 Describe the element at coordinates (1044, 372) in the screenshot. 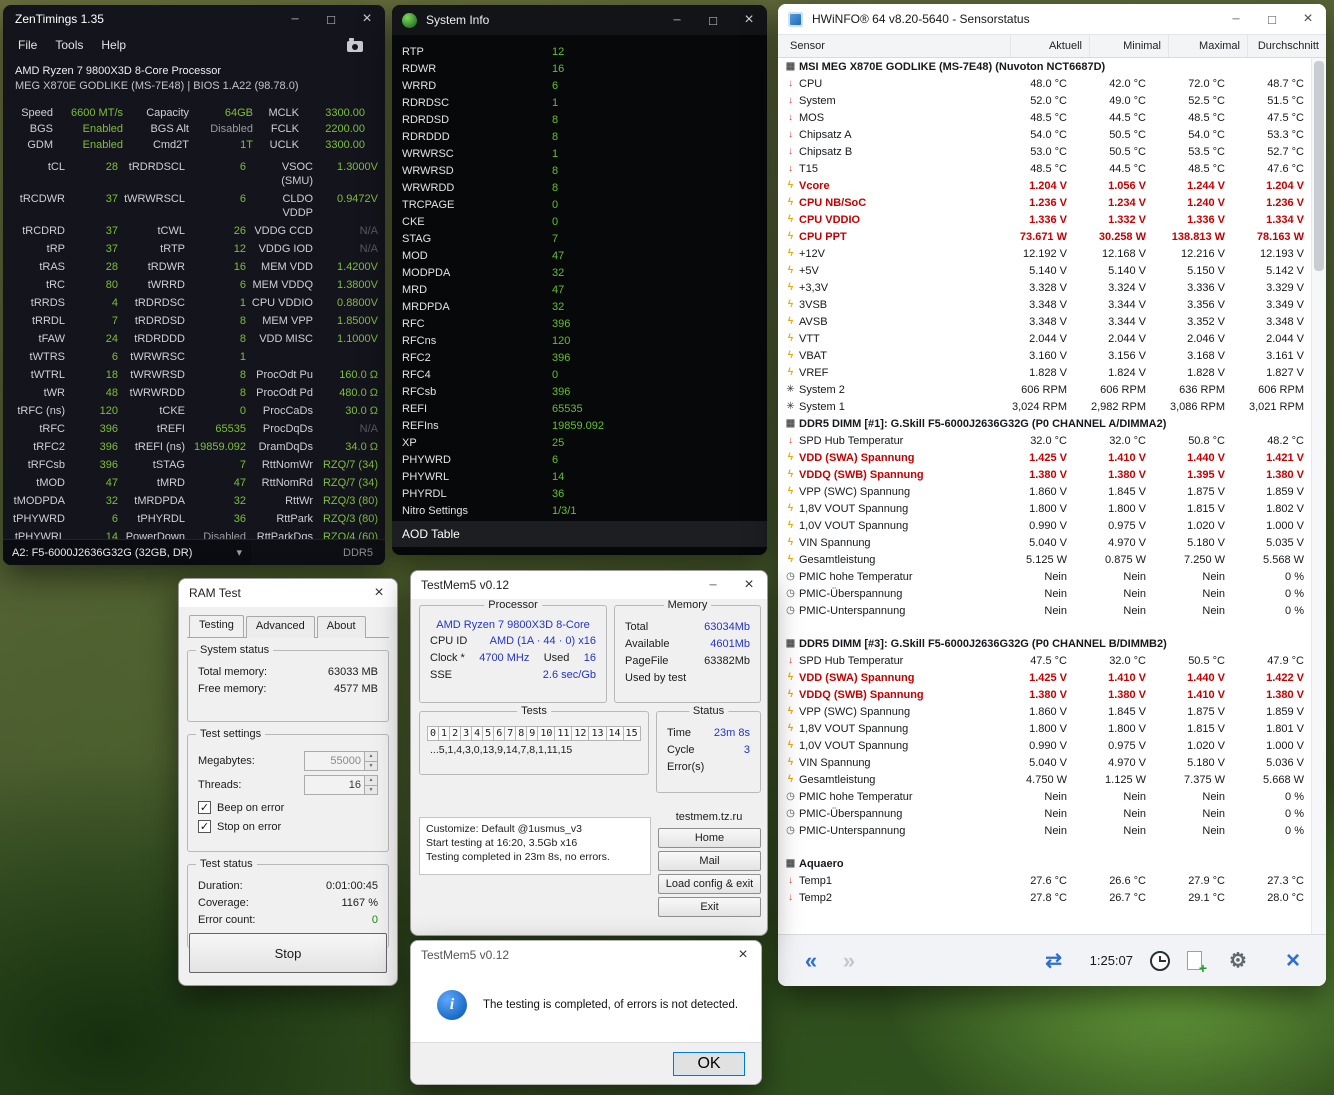

I see `sensor-row: VREF 1.828 V 1.824 V 1.828 V 1.827 V` at that location.